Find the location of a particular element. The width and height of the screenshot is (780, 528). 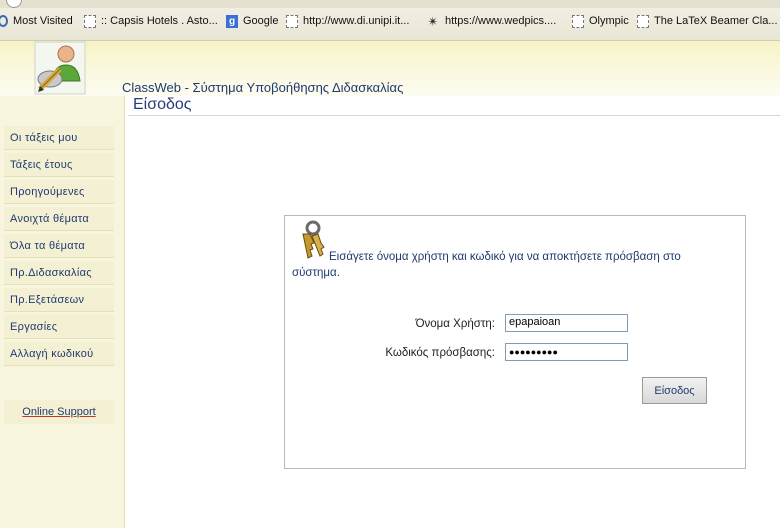

username-input: epapaioan is located at coordinates (566, 323).